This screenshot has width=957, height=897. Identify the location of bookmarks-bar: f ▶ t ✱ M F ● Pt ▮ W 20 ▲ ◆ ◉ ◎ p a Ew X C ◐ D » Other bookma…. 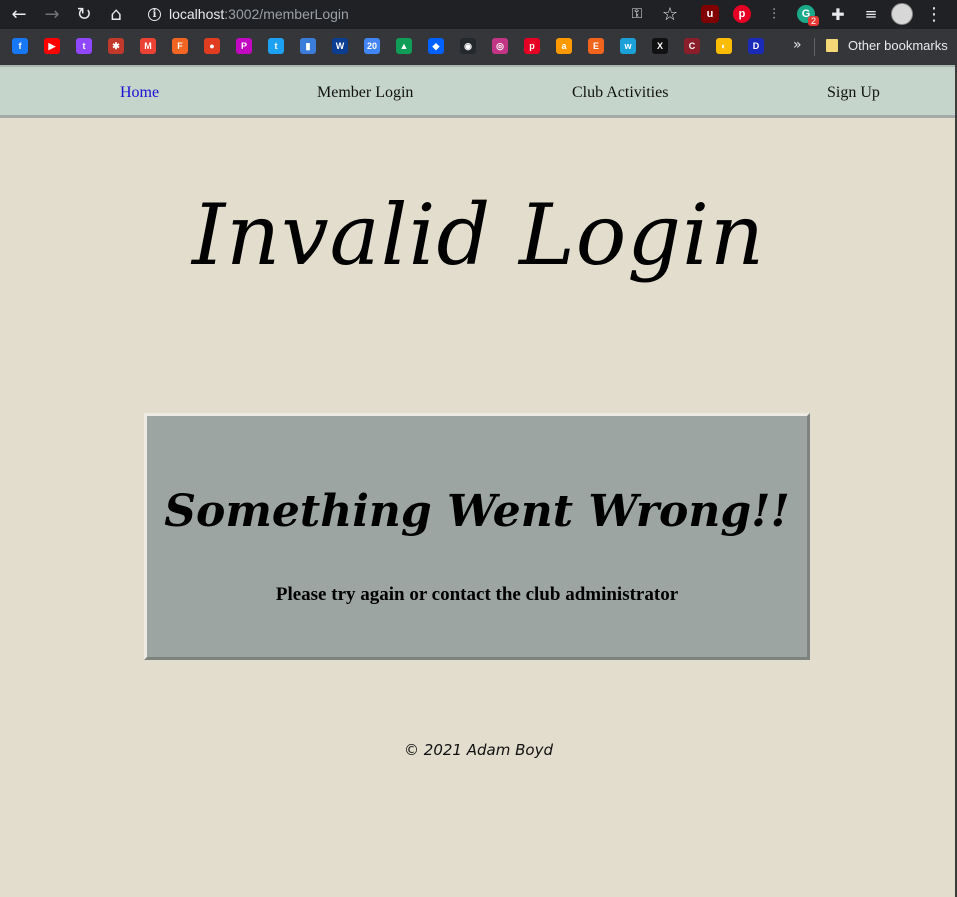
(478, 47).